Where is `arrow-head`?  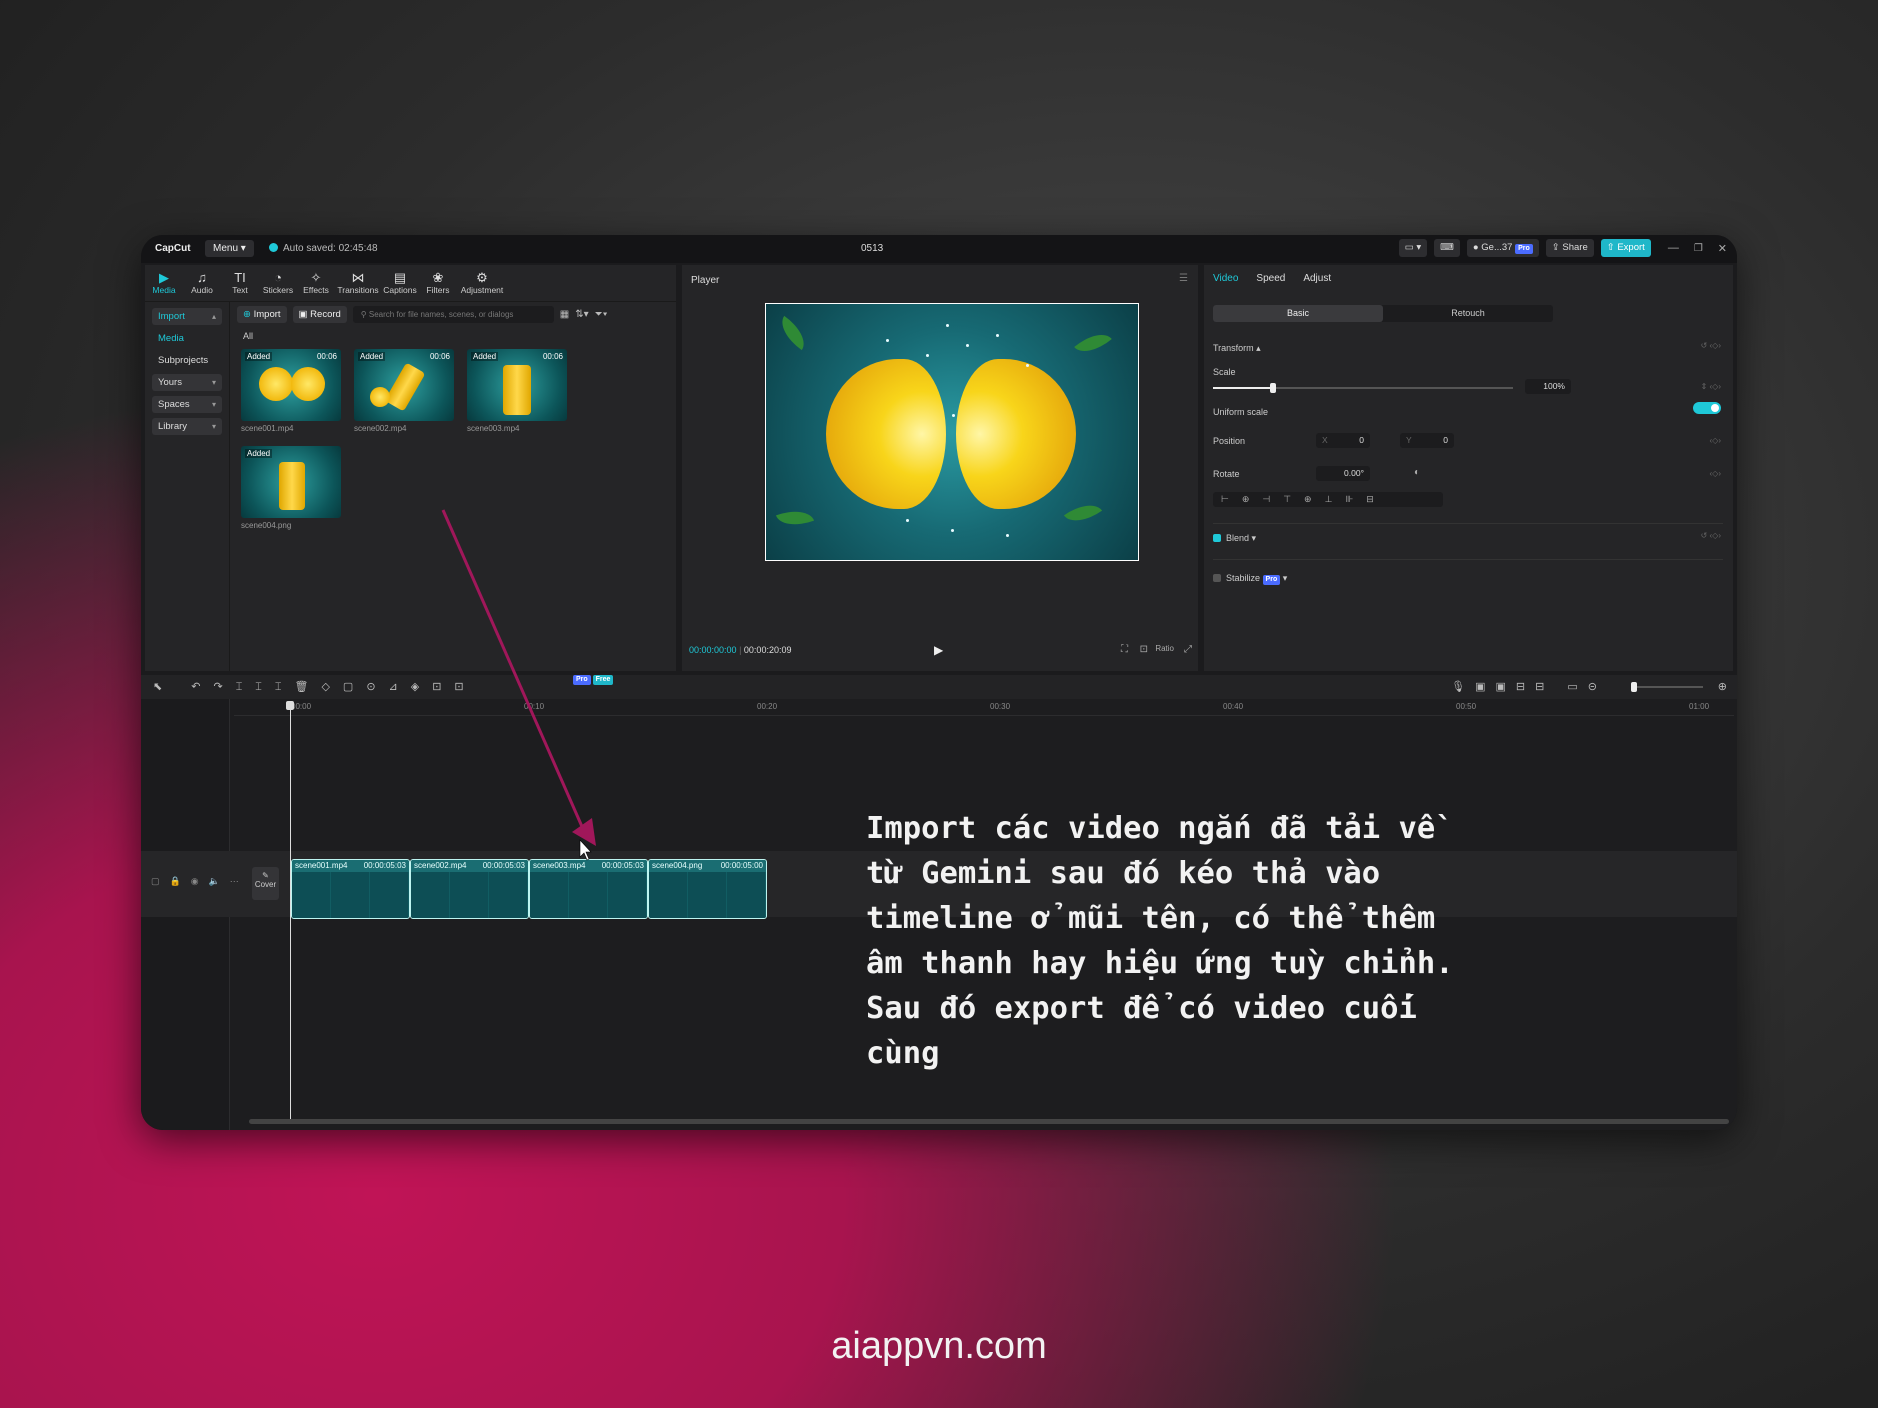
arrow-head is located at coordinates (584, 832).